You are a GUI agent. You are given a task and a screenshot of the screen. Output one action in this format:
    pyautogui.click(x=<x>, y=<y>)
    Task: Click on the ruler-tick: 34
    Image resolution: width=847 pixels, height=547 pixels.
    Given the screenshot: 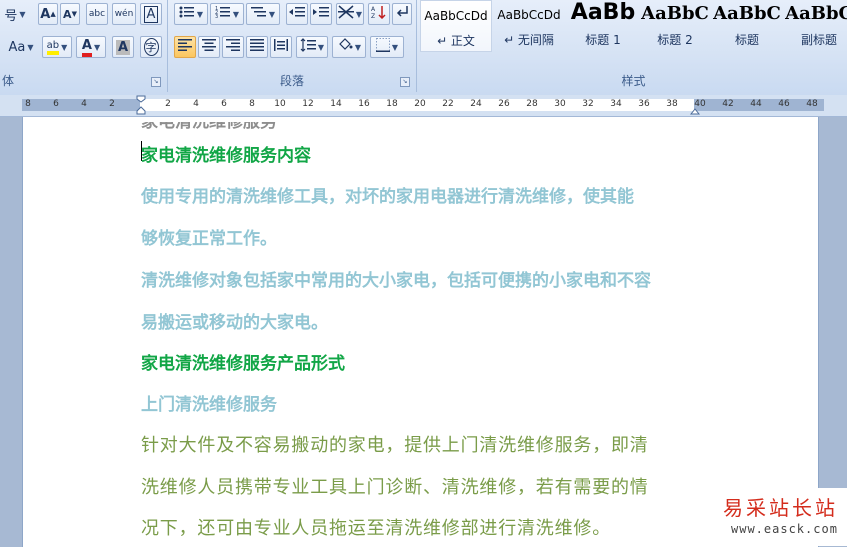 What is the action you would take?
    pyautogui.click(x=616, y=104)
    